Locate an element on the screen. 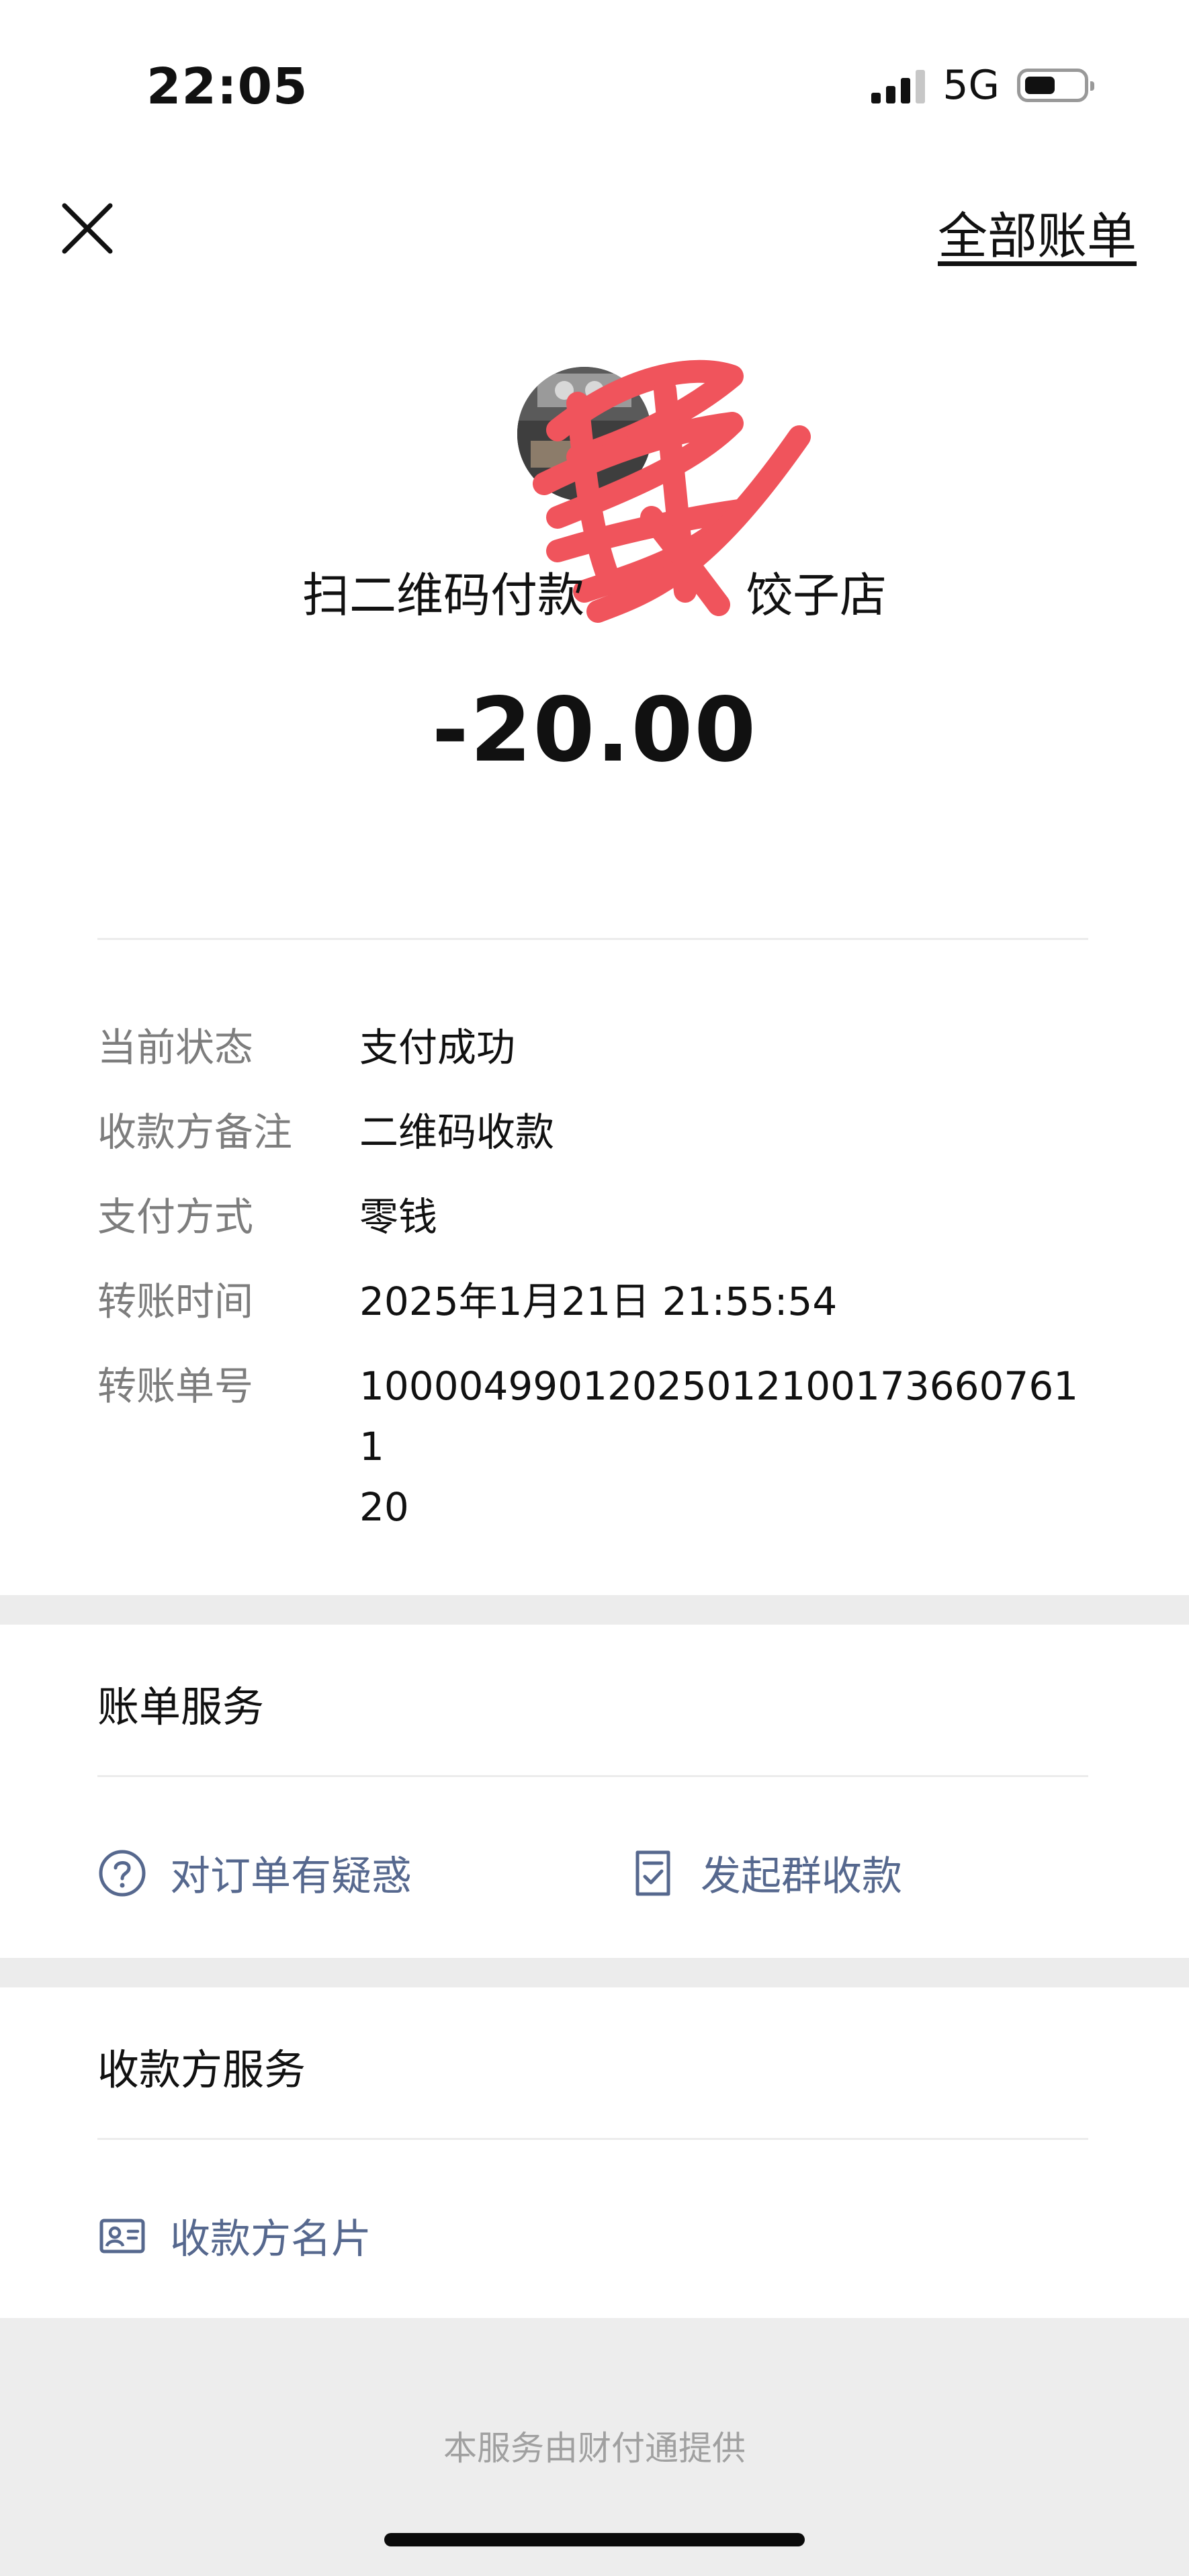 The height and width of the screenshot is (2576, 1189). close-icon is located at coordinates (87, 228).